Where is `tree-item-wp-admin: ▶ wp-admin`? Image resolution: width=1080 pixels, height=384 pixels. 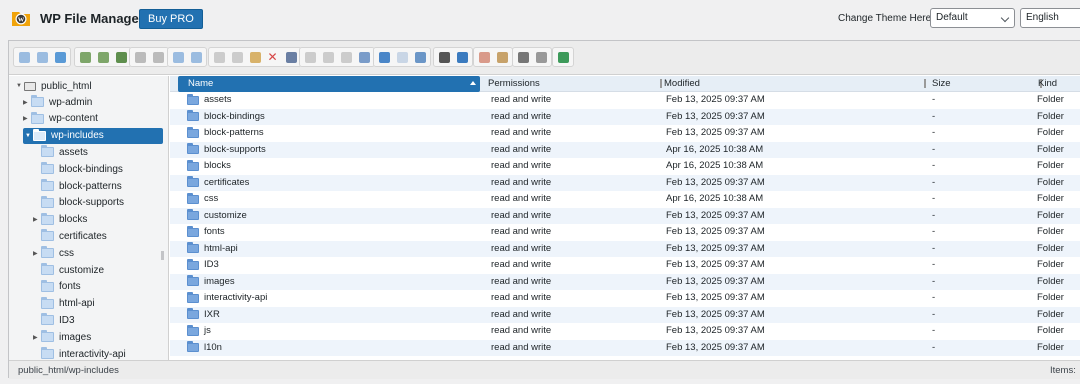 tree-item-wp-admin: ▶ wp-admin is located at coordinates (57, 102).